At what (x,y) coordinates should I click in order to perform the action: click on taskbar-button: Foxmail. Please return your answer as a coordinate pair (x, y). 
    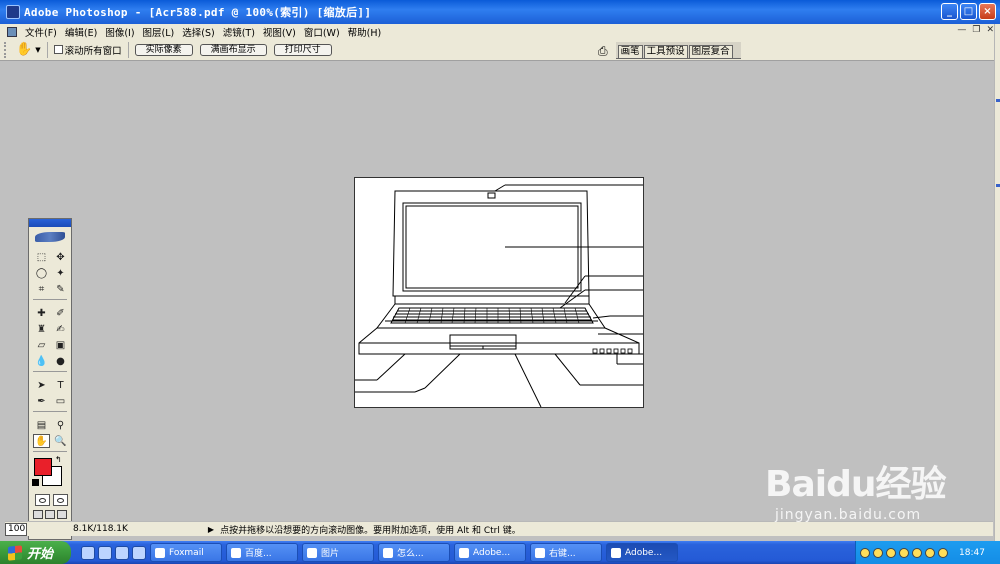
    Looking at the image, I should click on (186, 552).